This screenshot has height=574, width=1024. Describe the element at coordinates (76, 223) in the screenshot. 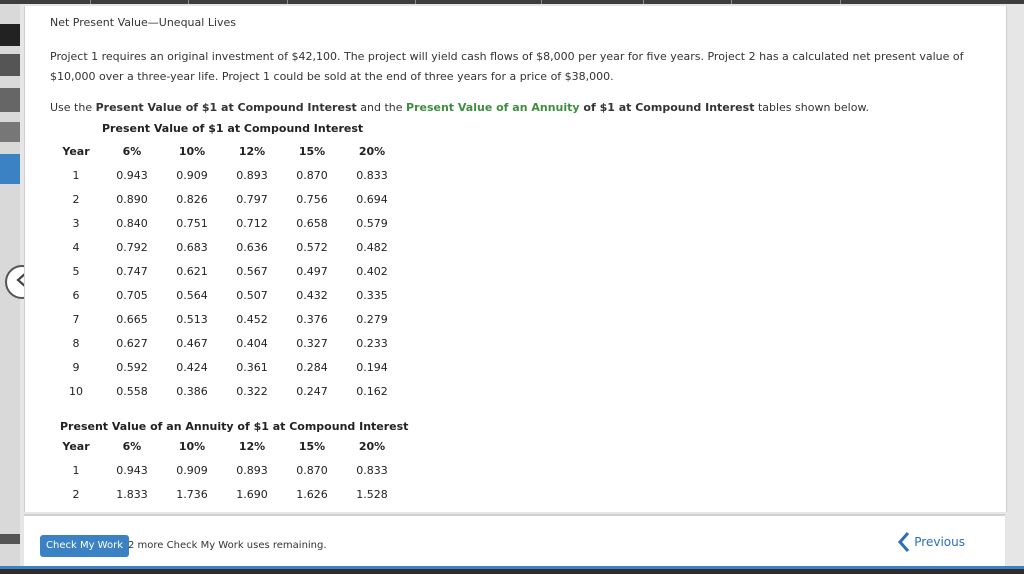

I see `year-cell: 3` at that location.